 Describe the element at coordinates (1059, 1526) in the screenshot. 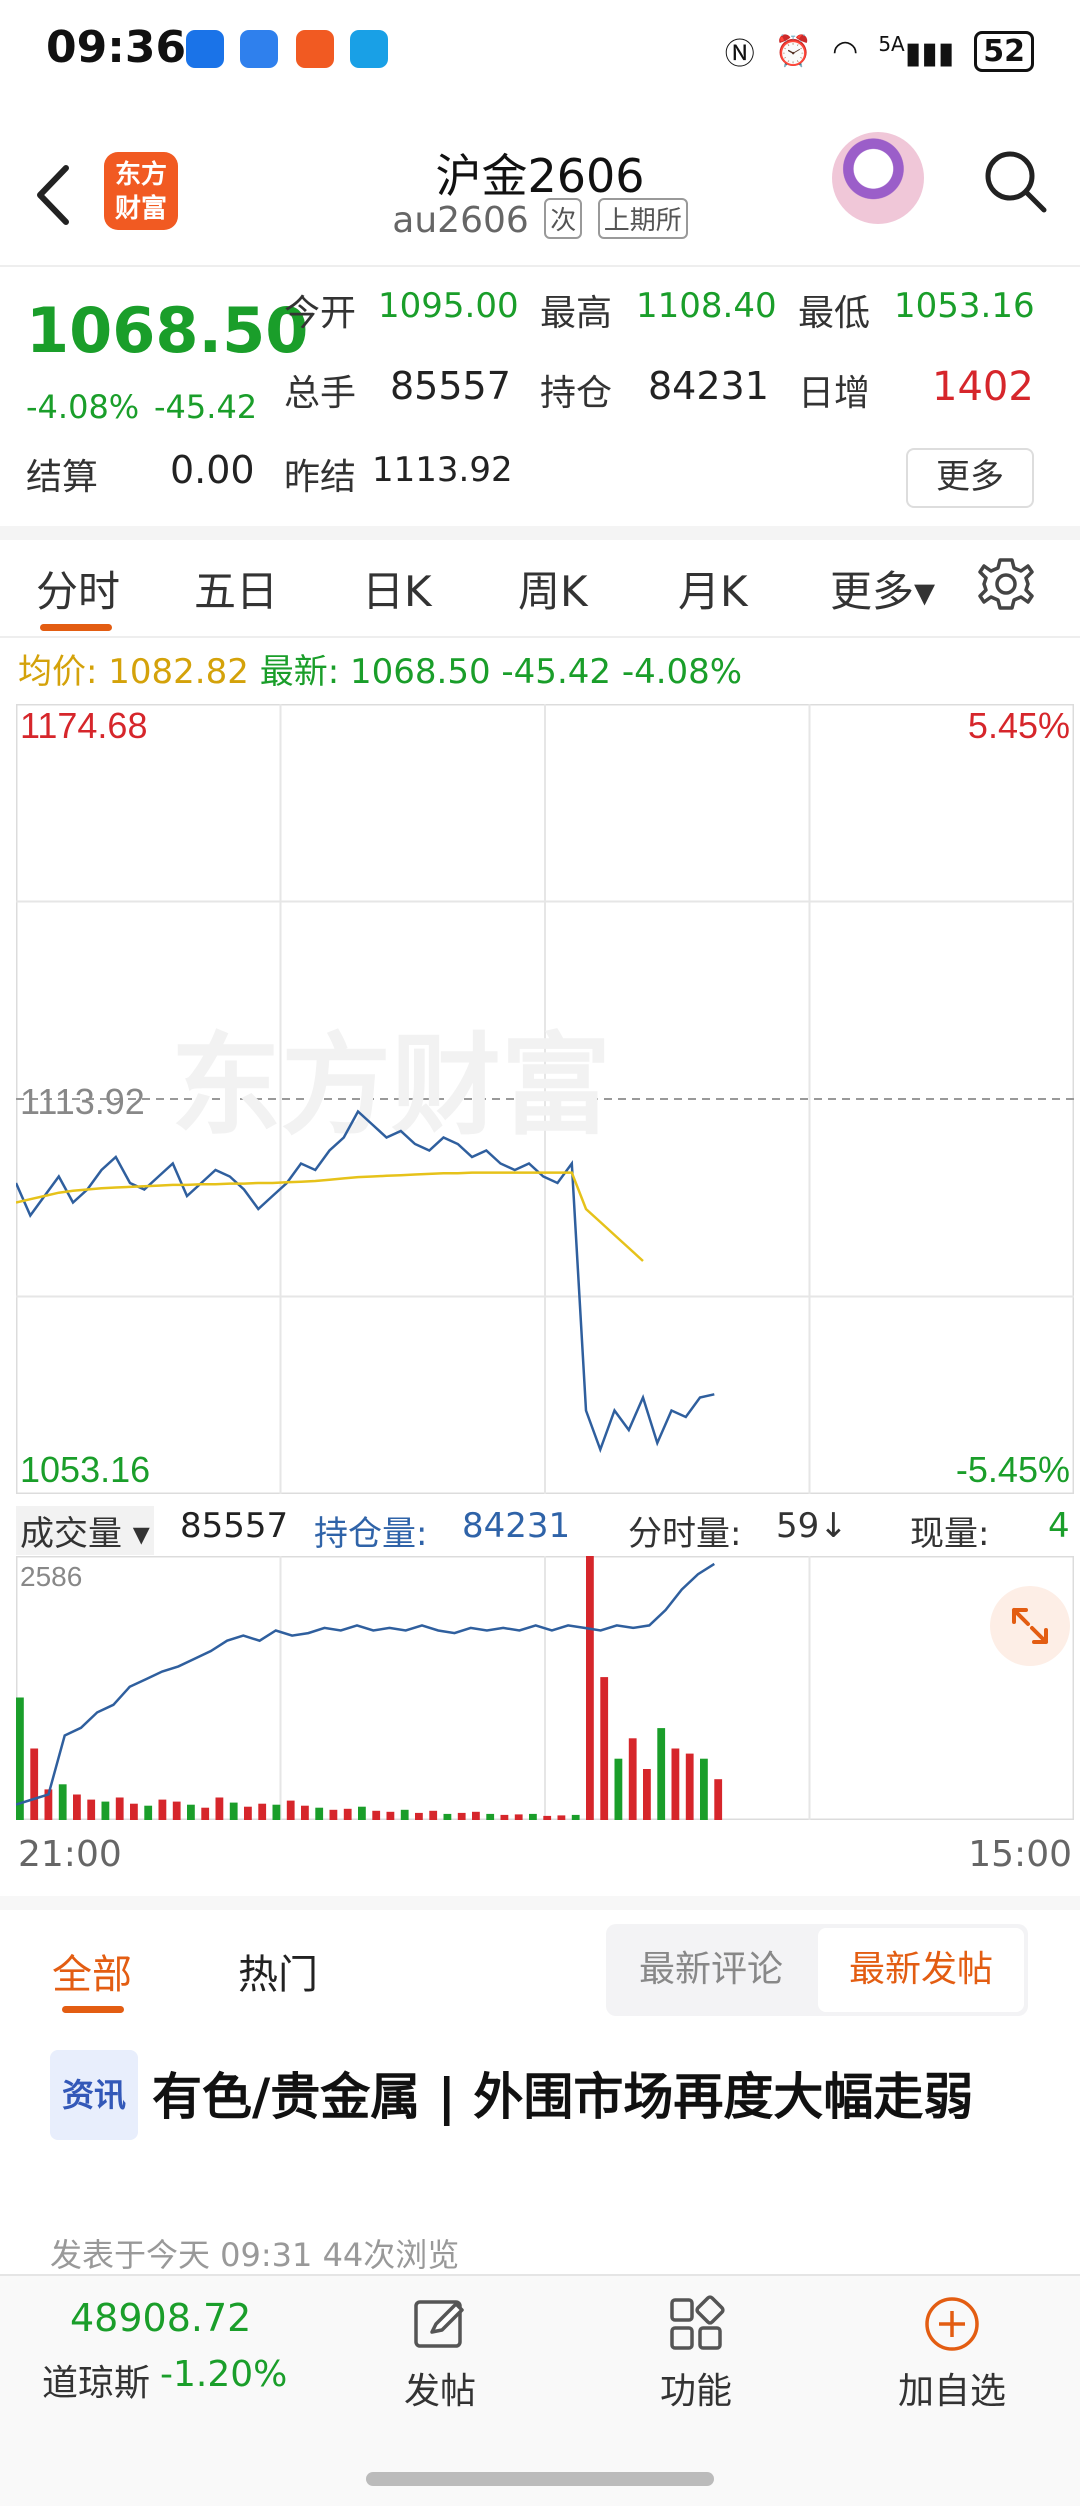

I see `current-volume-value: 4` at that location.